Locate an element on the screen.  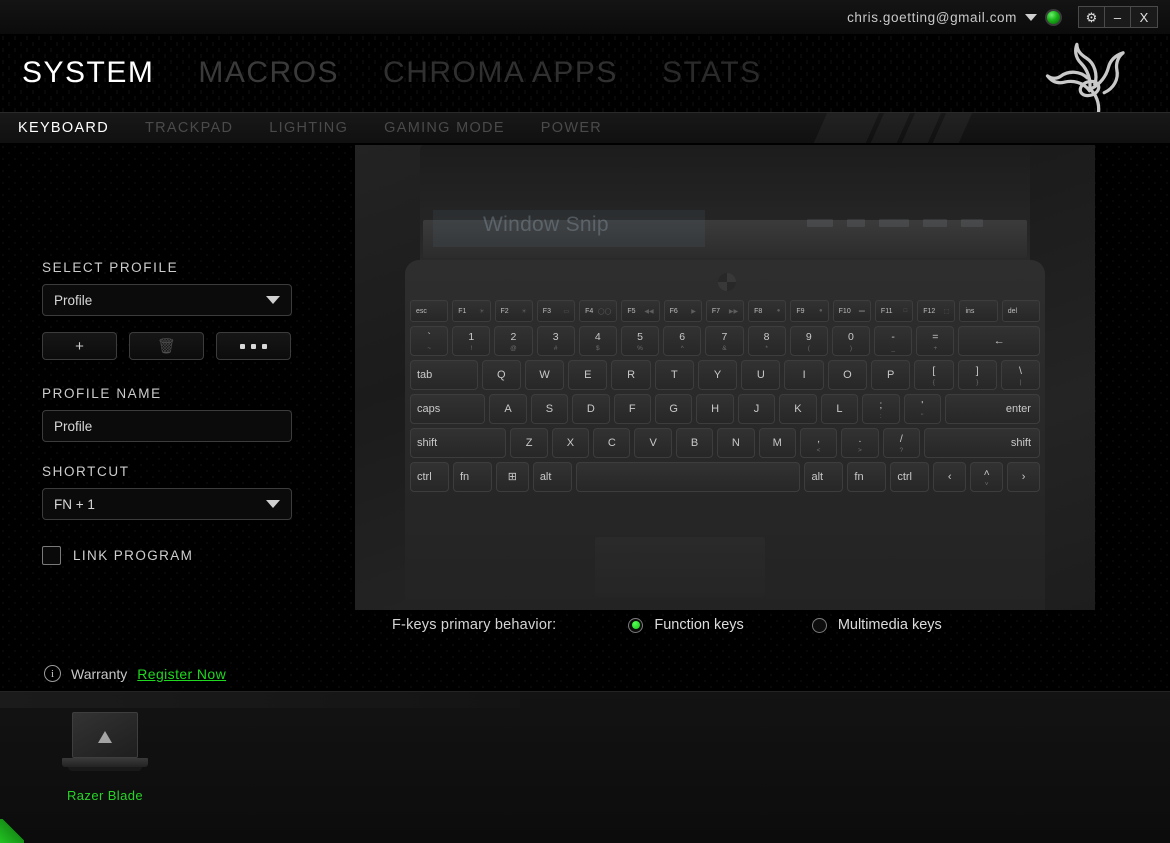
key-v: V is located at coordinates (653, 443).